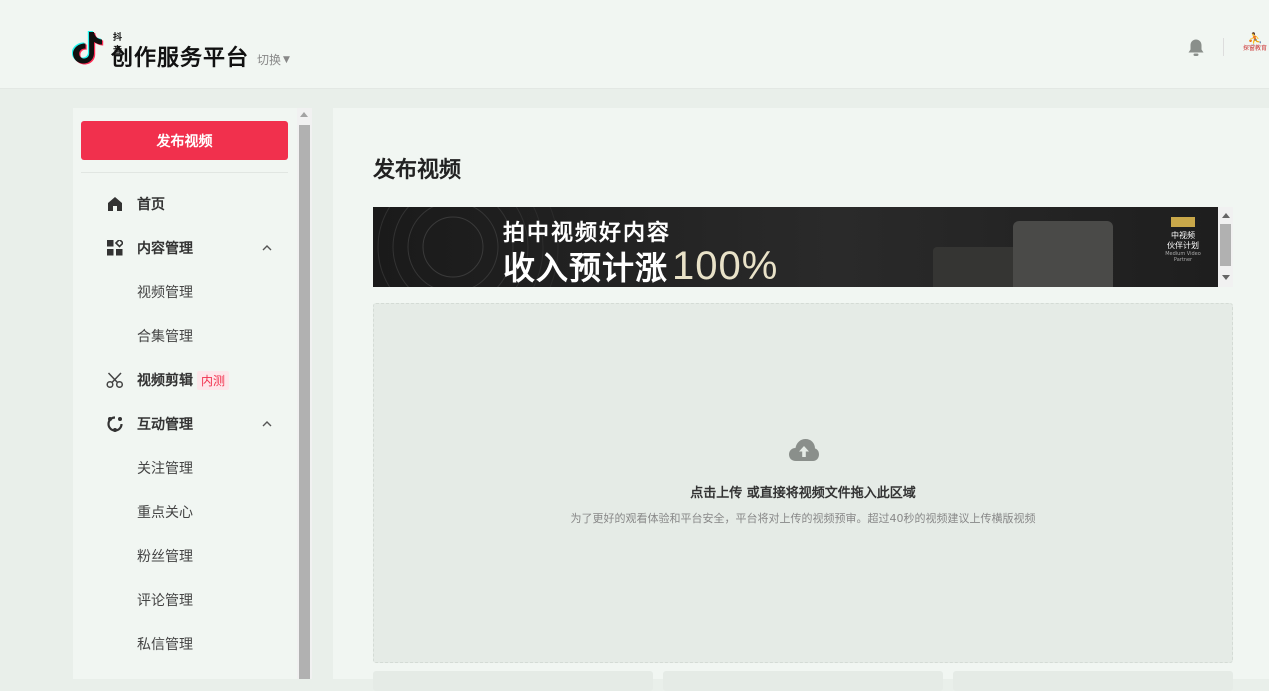  Describe the element at coordinates (165, 336) in the screenshot. I see `sidebar-item-collection-management: 合集管理` at that location.